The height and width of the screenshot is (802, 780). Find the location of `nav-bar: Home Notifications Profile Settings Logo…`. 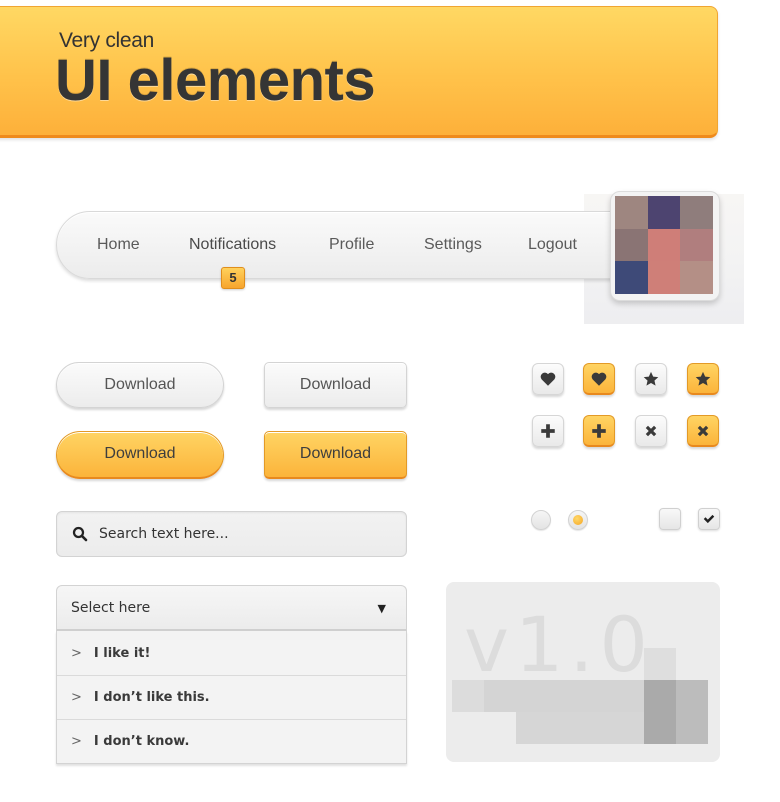

nav-bar: Home Notifications Profile Settings Logo… is located at coordinates (356, 245).